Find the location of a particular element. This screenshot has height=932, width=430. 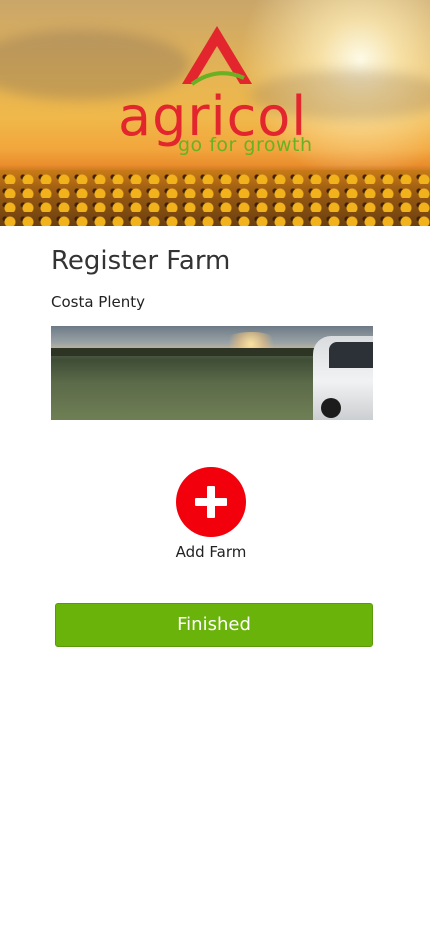

logo-tagline: go for growth is located at coordinates (245, 145).